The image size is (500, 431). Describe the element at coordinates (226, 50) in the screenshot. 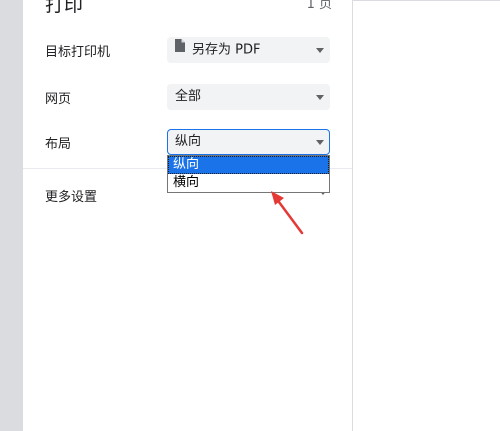

I see `destination-value: 另存为 PDF` at that location.